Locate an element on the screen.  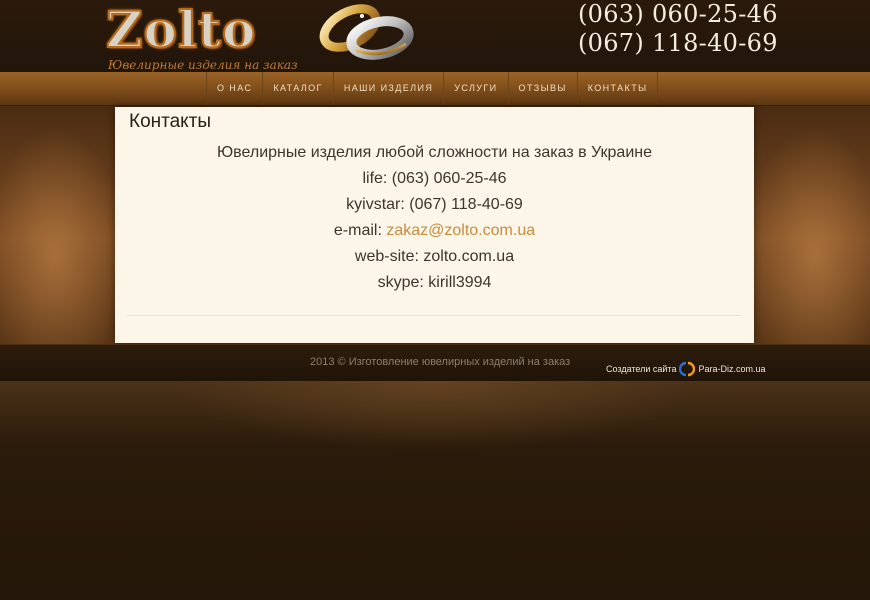
contact-website: web-site: zolto.com.ua is located at coordinates (434, 256).